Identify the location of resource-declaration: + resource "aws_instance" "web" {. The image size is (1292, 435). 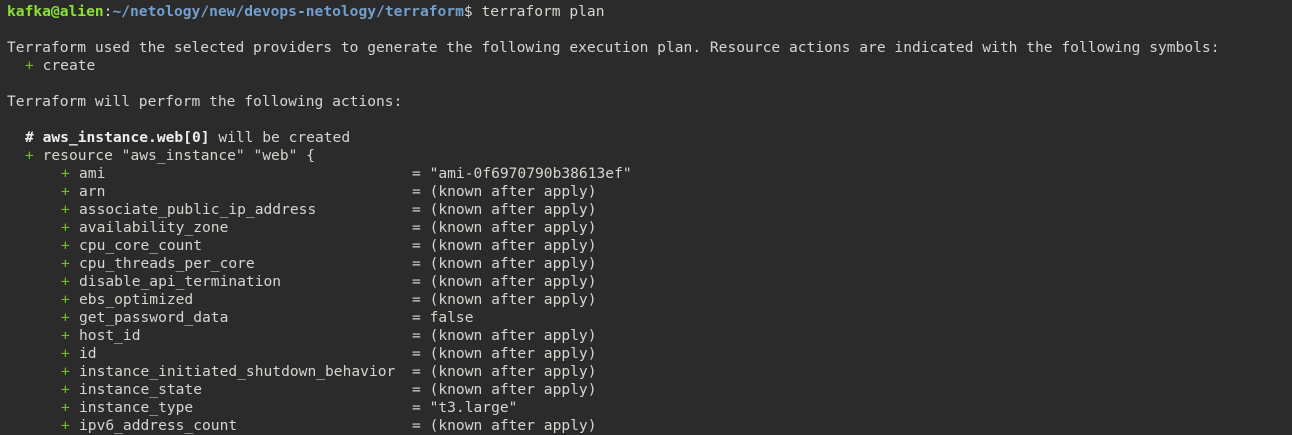
(170, 156).